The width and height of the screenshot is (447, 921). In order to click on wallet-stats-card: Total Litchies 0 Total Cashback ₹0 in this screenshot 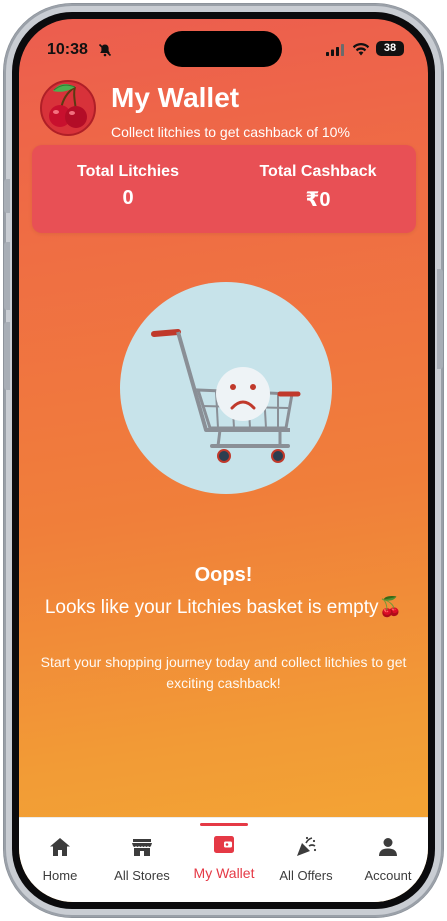, I will do `click(224, 189)`.